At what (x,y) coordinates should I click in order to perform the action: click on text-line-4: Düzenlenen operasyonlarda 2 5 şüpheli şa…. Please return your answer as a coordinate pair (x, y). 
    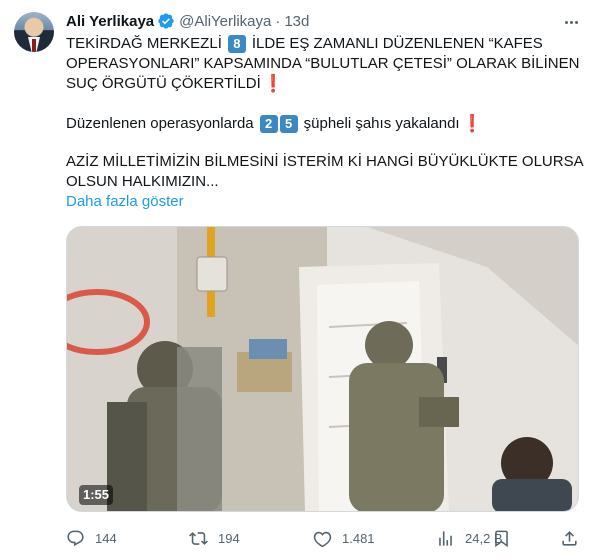
    Looking at the image, I should click on (321, 124).